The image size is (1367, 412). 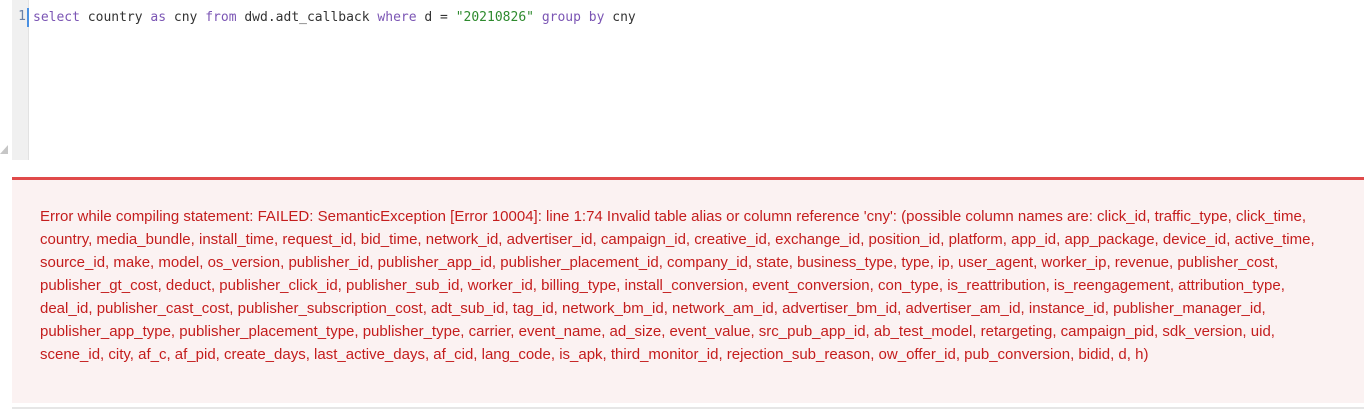 I want to click on divider, so click(x=688, y=408).